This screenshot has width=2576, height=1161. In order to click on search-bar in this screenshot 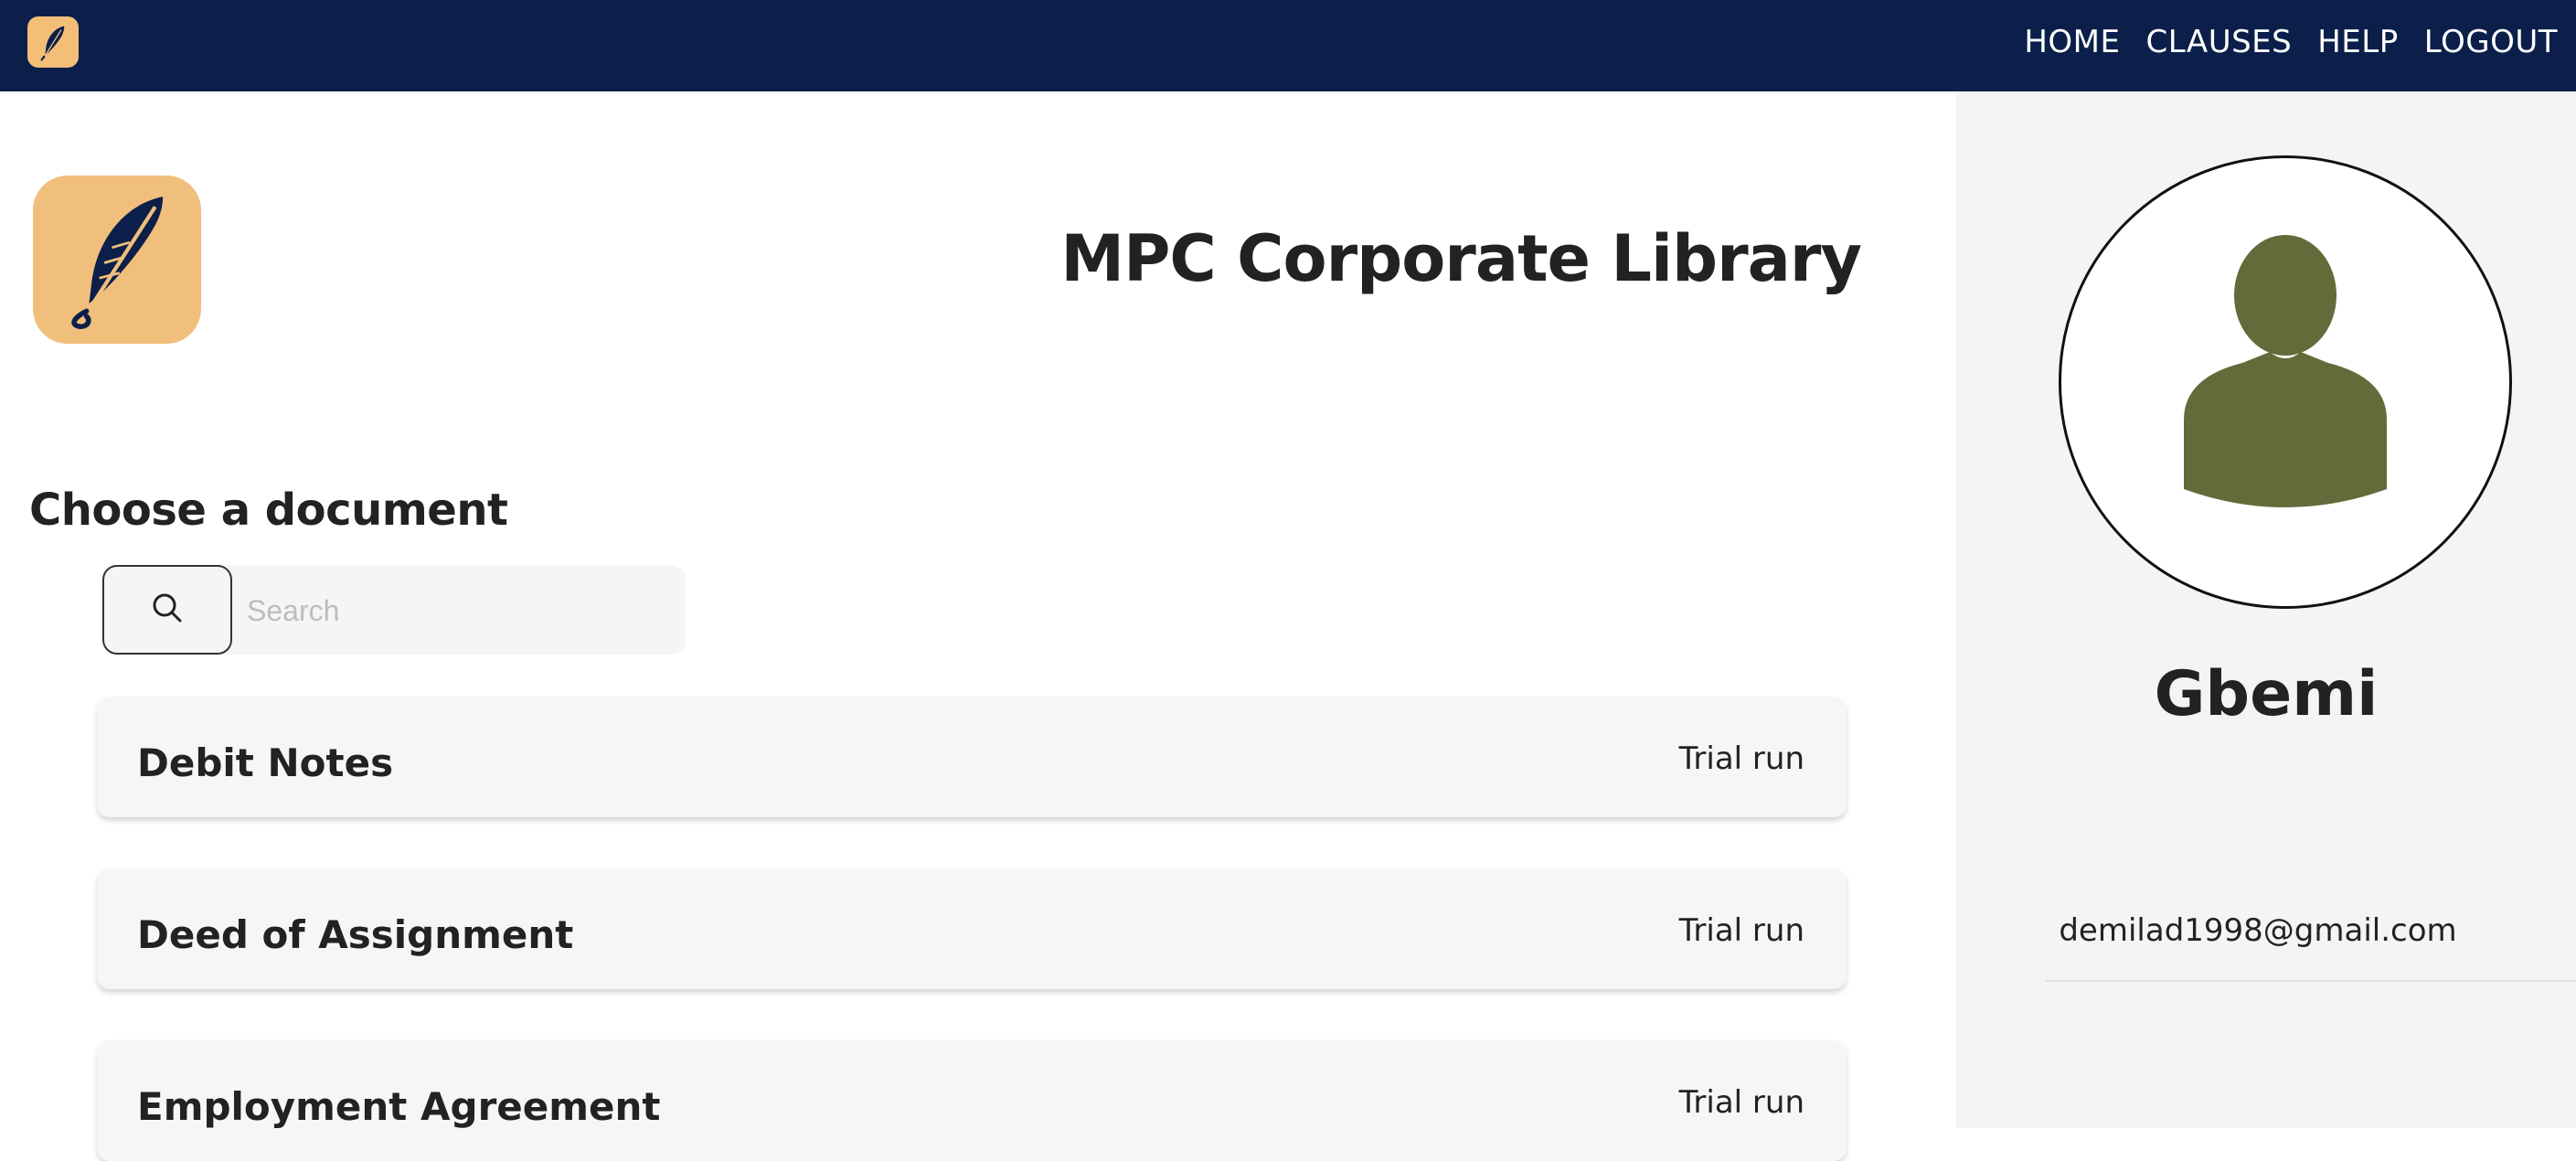, I will do `click(394, 610)`.